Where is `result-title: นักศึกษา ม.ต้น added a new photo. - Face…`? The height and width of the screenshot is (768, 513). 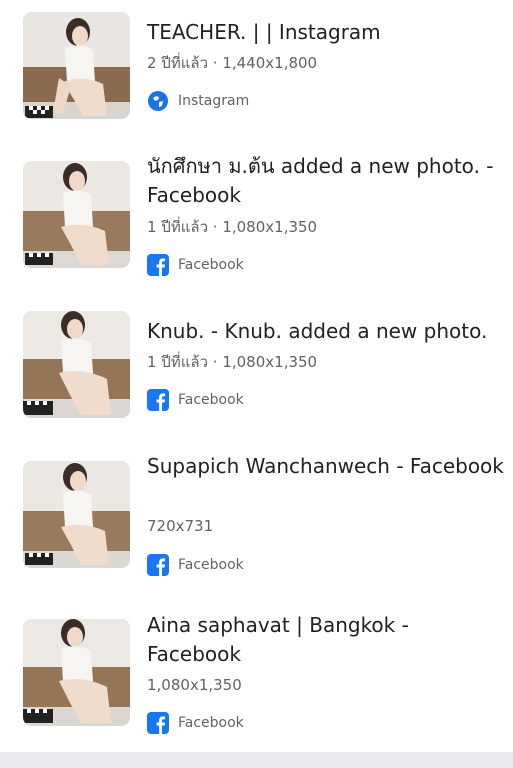 result-title: นักศึกษา ม.ต้น added a new photo. - Face… is located at coordinates (326, 181).